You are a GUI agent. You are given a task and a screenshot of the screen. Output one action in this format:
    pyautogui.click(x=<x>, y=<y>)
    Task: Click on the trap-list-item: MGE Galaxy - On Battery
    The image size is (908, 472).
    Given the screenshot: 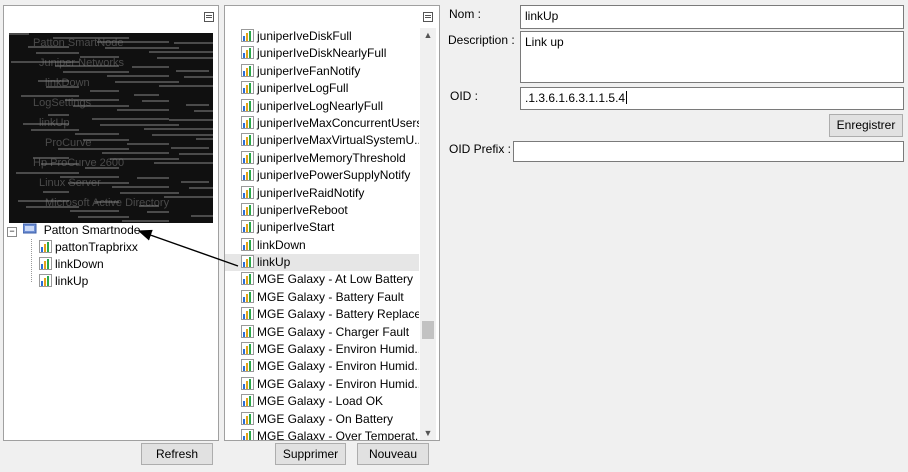 What is the action you would take?
    pyautogui.click(x=322, y=419)
    